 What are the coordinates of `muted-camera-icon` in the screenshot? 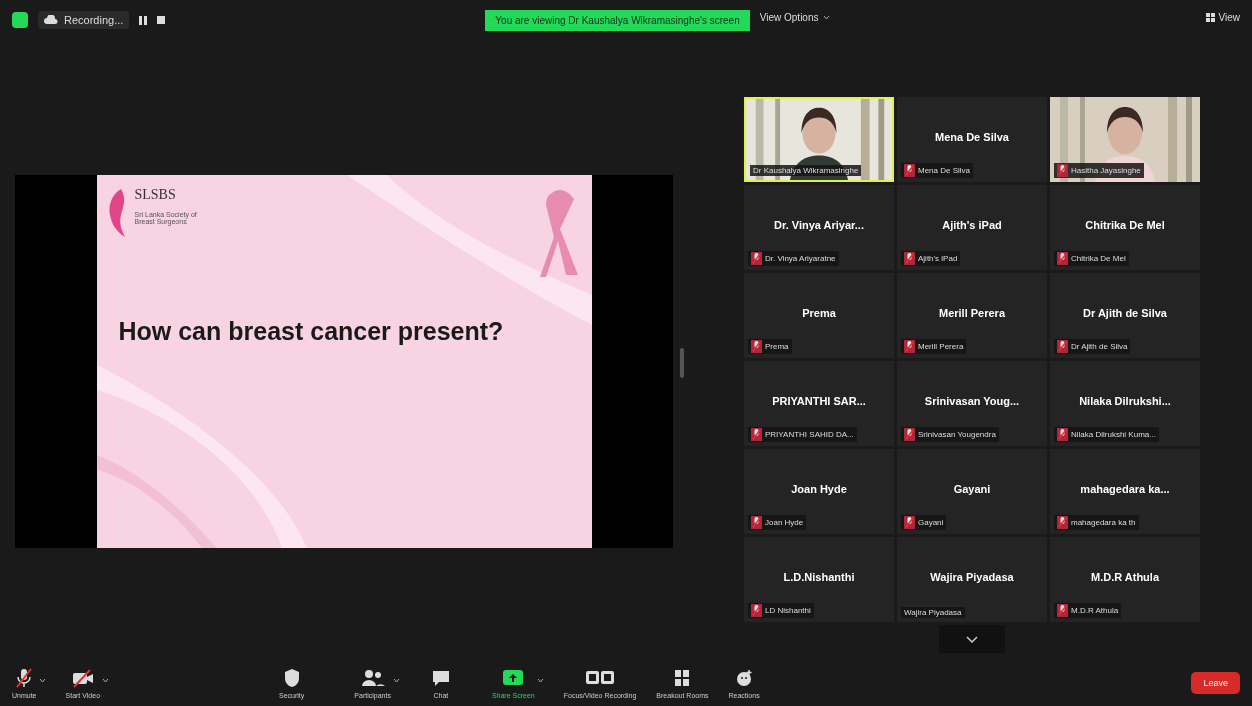 It's located at (82, 678).